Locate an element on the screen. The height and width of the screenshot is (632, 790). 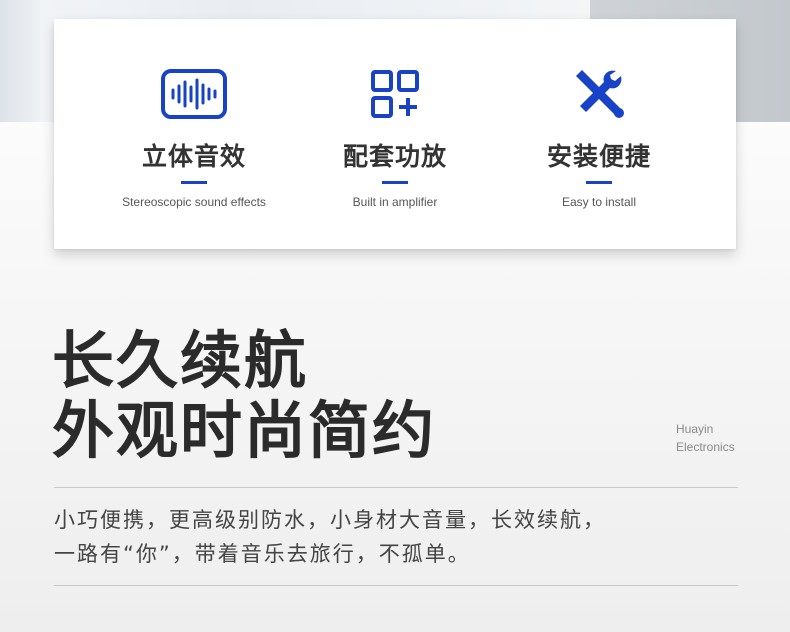
headline-line-2: 外观时尚简约 is located at coordinates (244, 430).